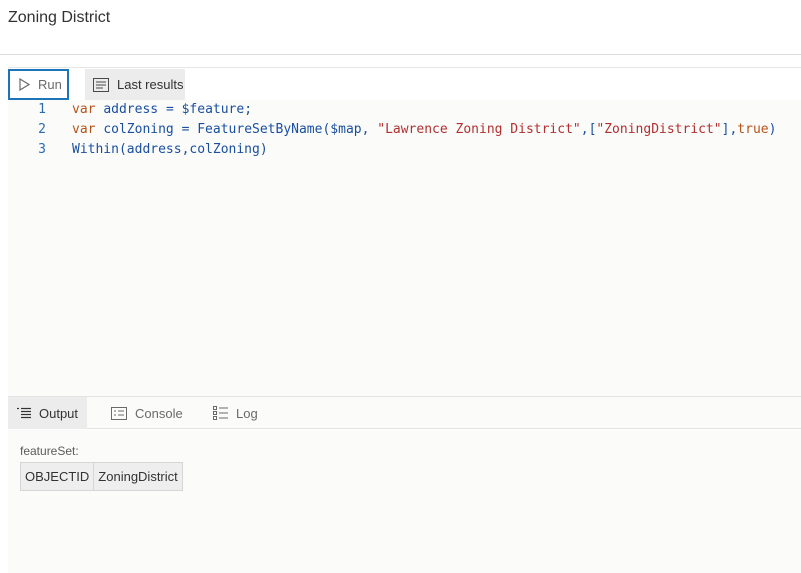 Image resolution: width=801 pixels, height=573 pixels. What do you see at coordinates (162, 109) in the screenshot?
I see `code-text: var address = $feature;` at bounding box center [162, 109].